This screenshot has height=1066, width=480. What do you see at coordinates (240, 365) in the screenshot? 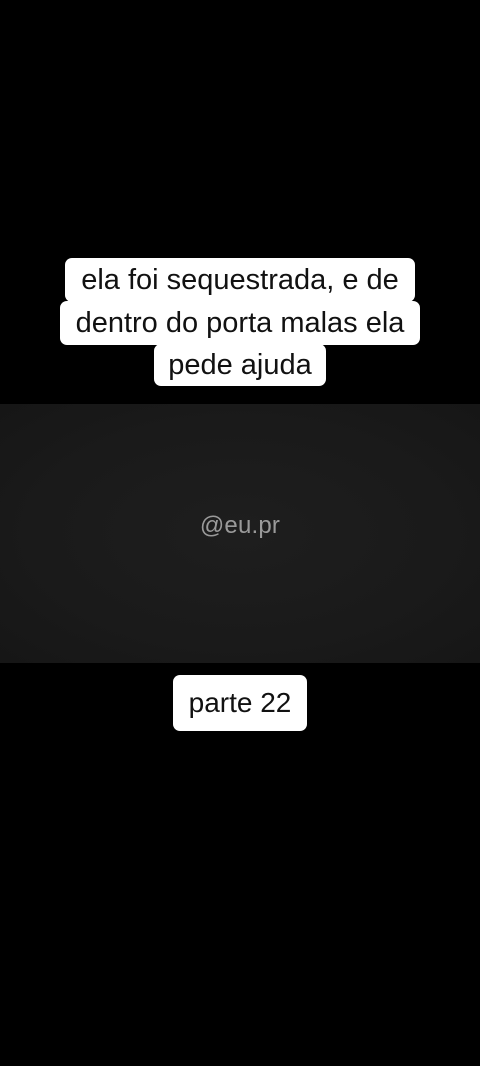
I see `caption-line-3: pede ajuda` at bounding box center [240, 365].